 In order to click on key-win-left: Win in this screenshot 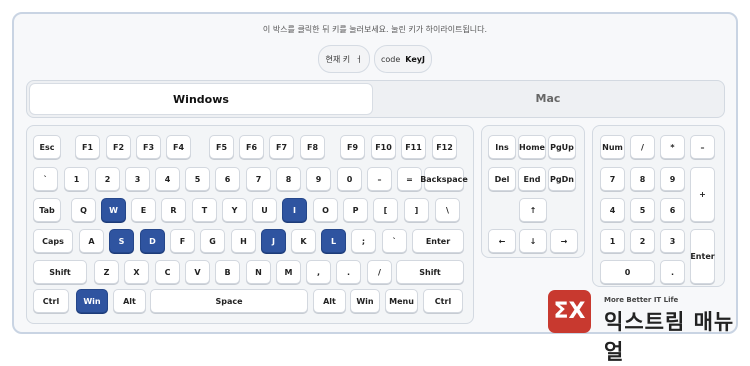, I will do `click(92, 301)`.